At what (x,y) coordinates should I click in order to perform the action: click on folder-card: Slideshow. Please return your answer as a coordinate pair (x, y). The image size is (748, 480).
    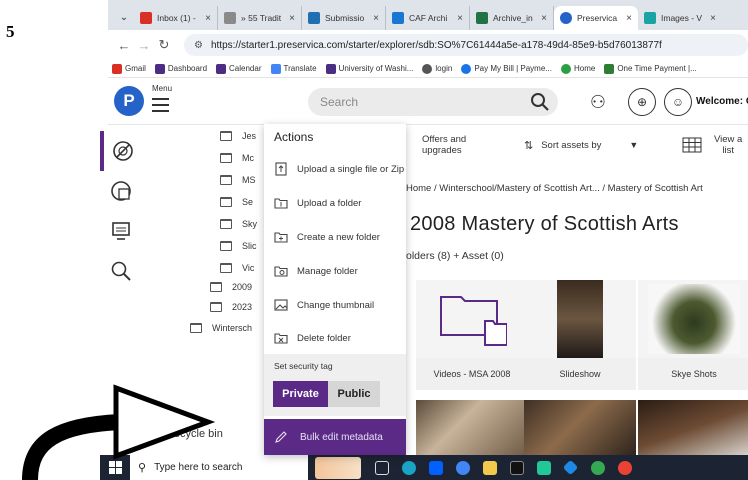
    Looking at the image, I should click on (580, 335).